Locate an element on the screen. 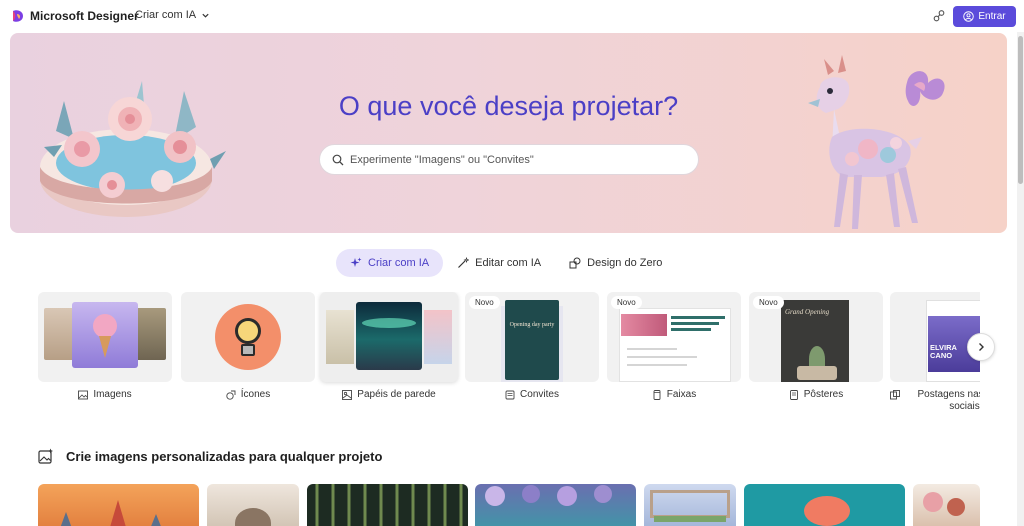  tab-edit-with-ai: Editar com IA is located at coordinates (499, 263).